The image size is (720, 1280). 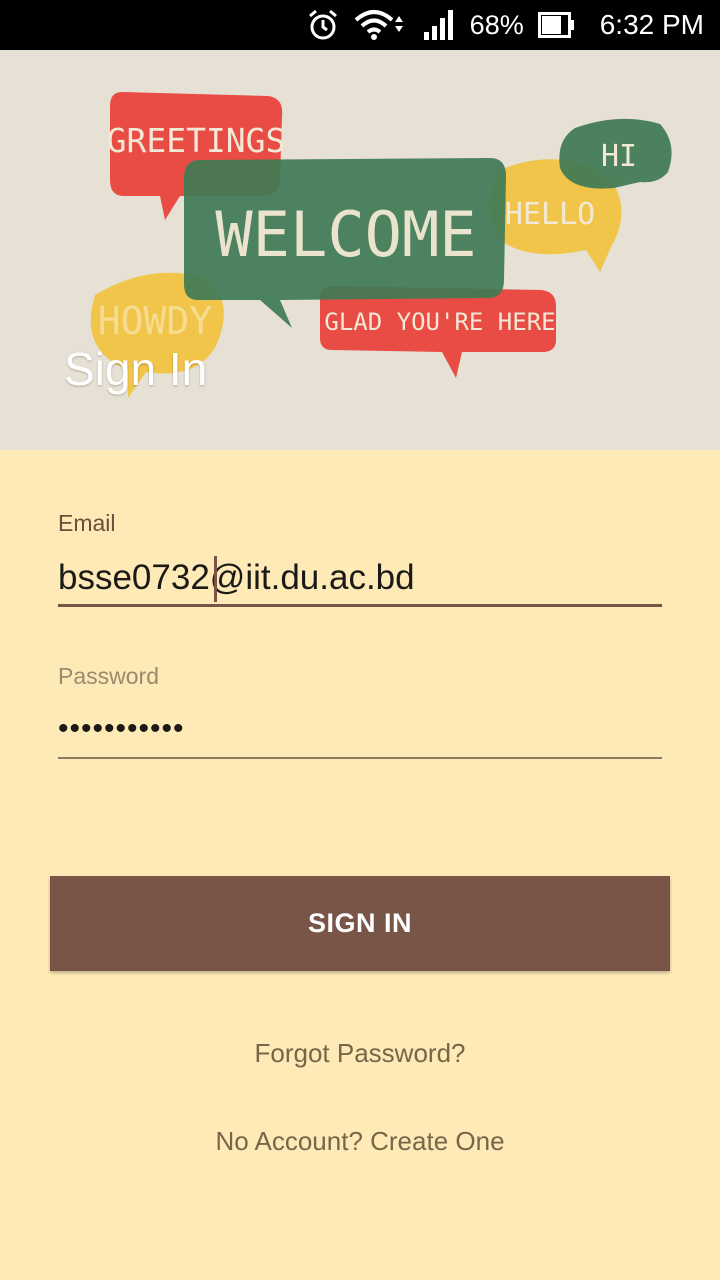 What do you see at coordinates (121, 729) in the screenshot?
I see `password-field: •••••••••••` at bounding box center [121, 729].